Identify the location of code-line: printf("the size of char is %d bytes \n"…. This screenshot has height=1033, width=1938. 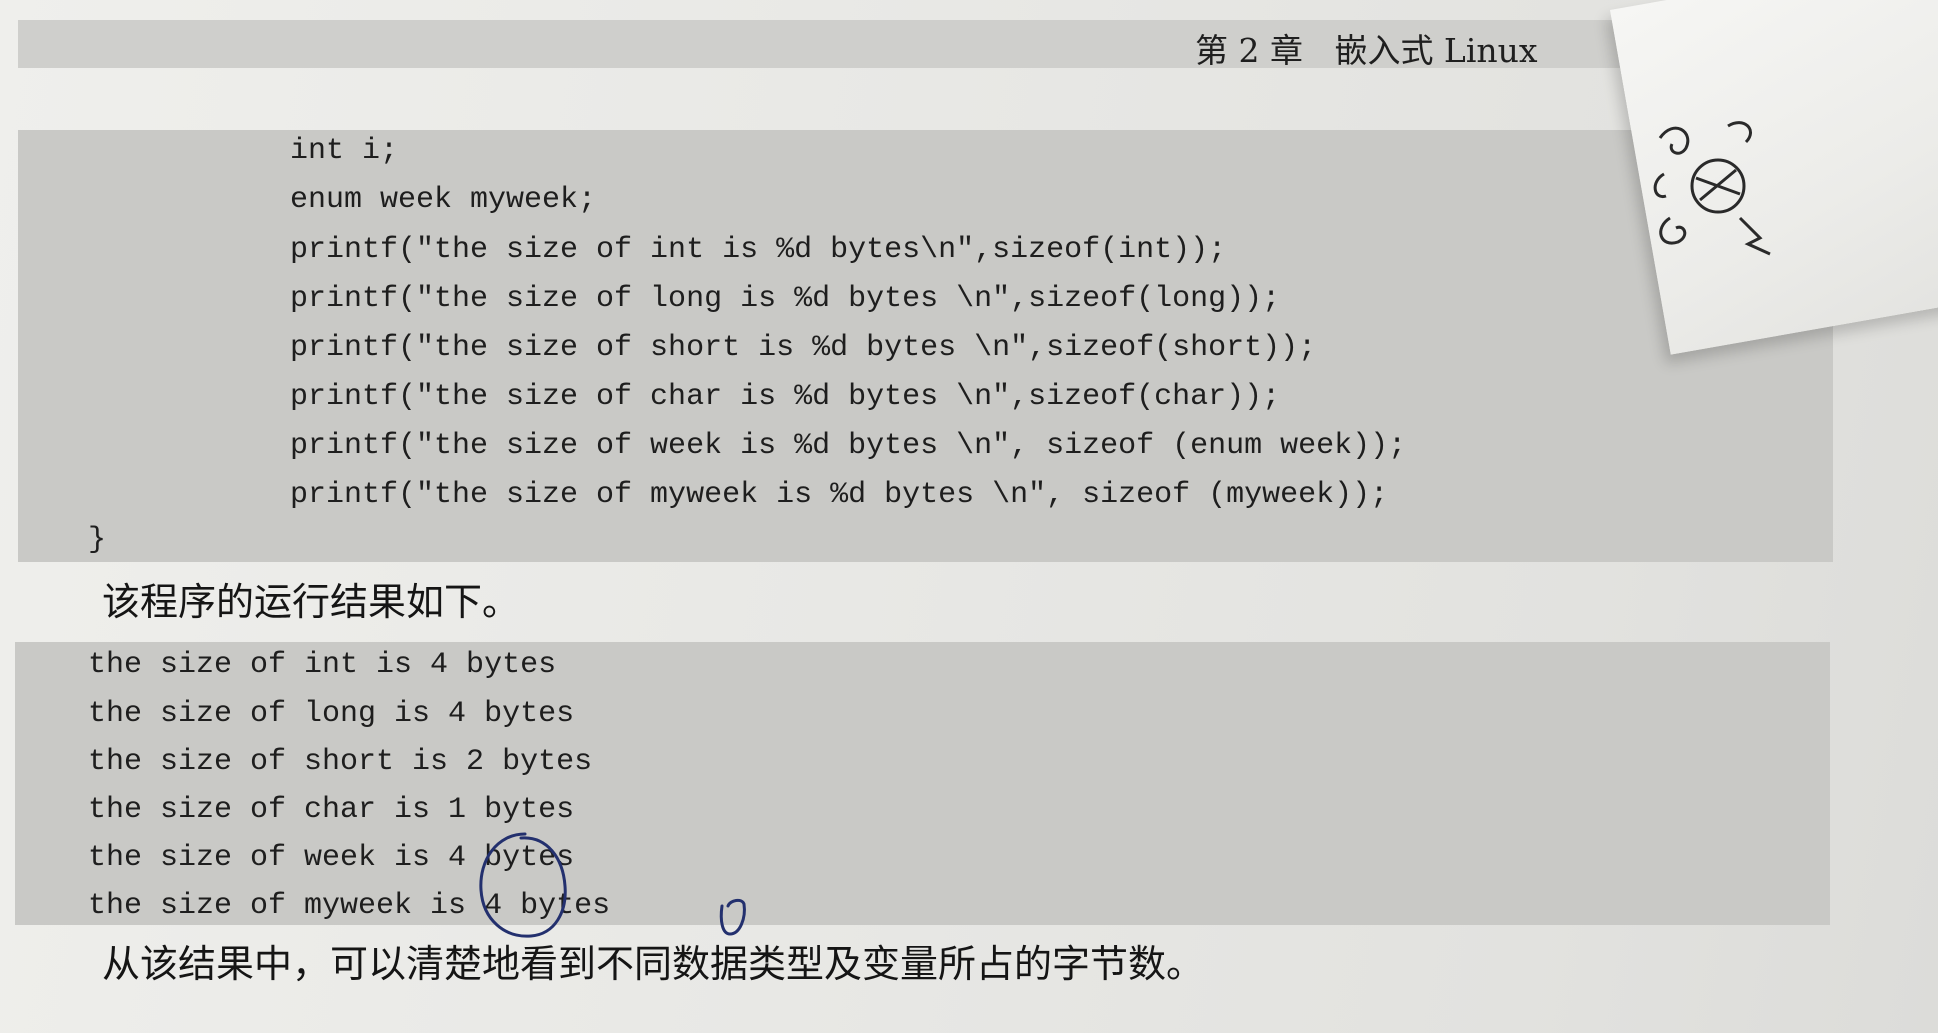
(785, 397).